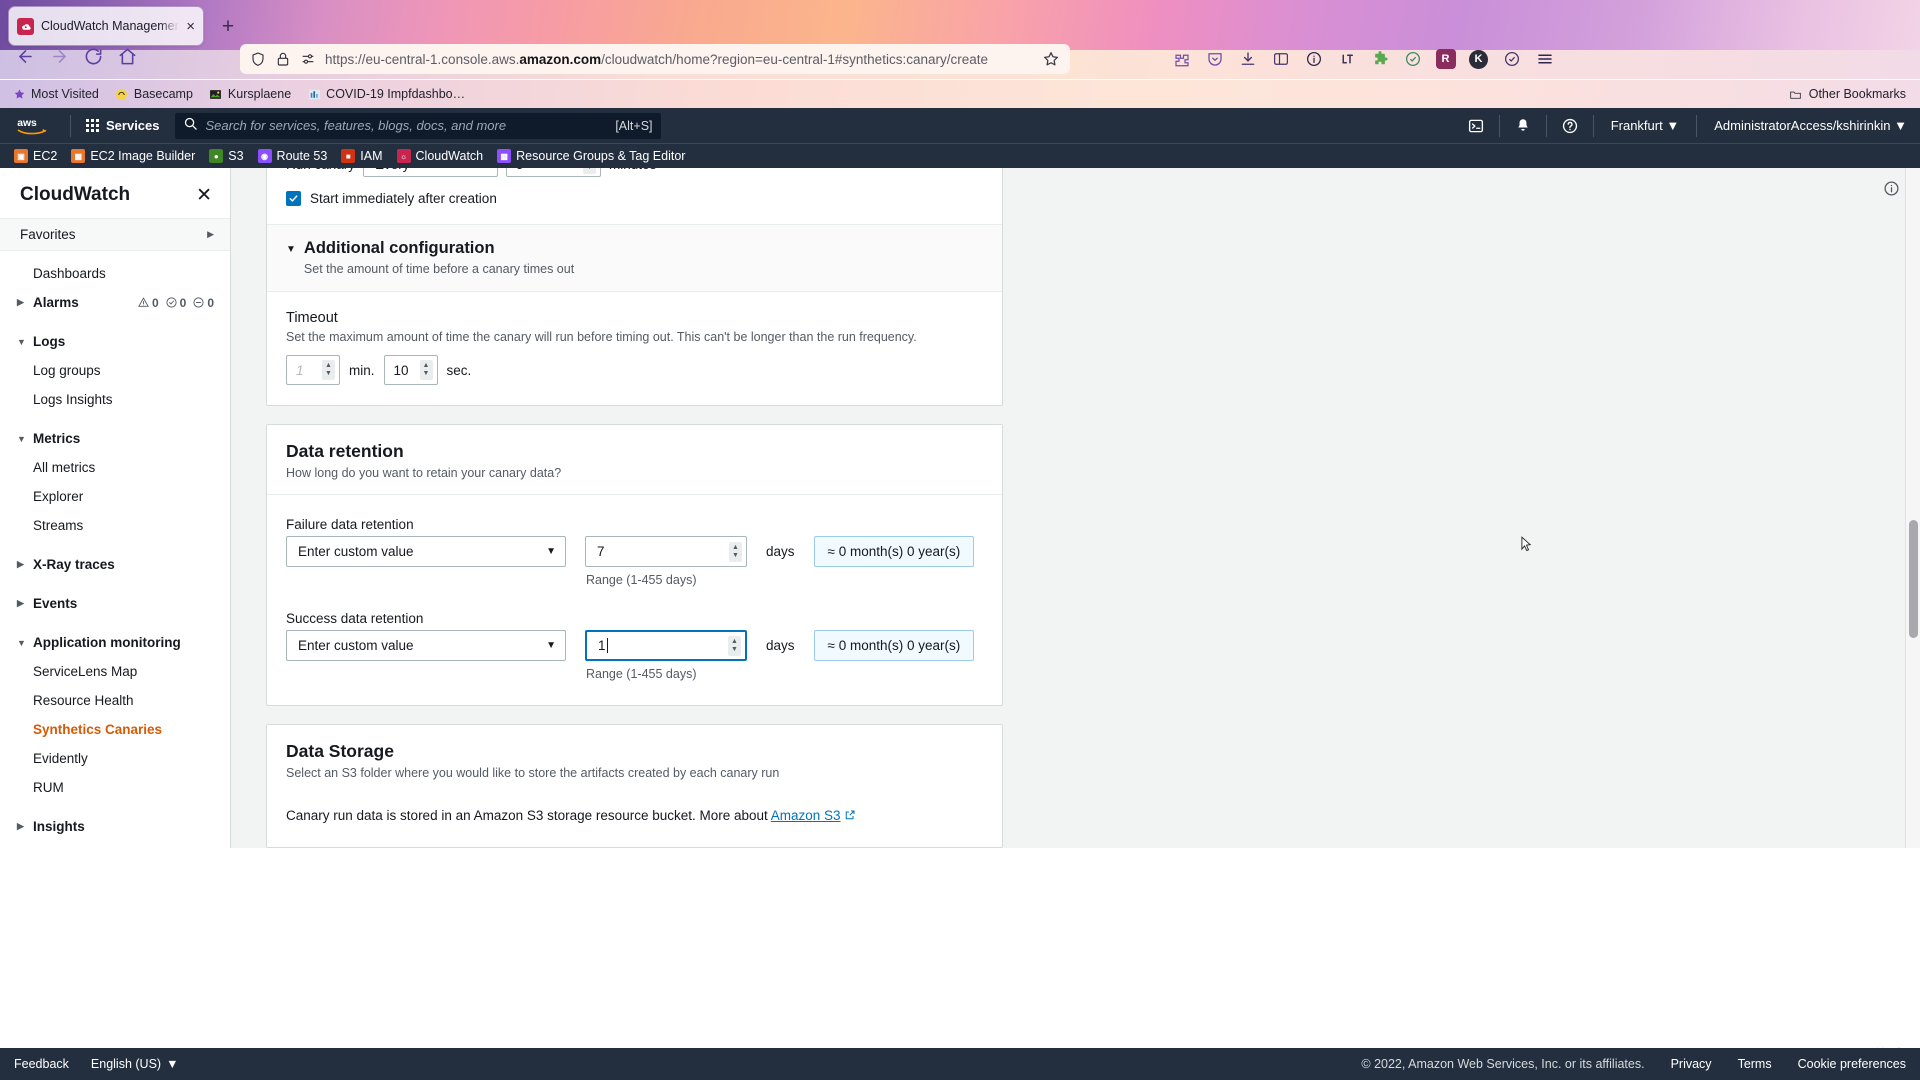  Describe the element at coordinates (115, 467) in the screenshot. I see `sidebar-item-all-metrics: All metrics` at that location.